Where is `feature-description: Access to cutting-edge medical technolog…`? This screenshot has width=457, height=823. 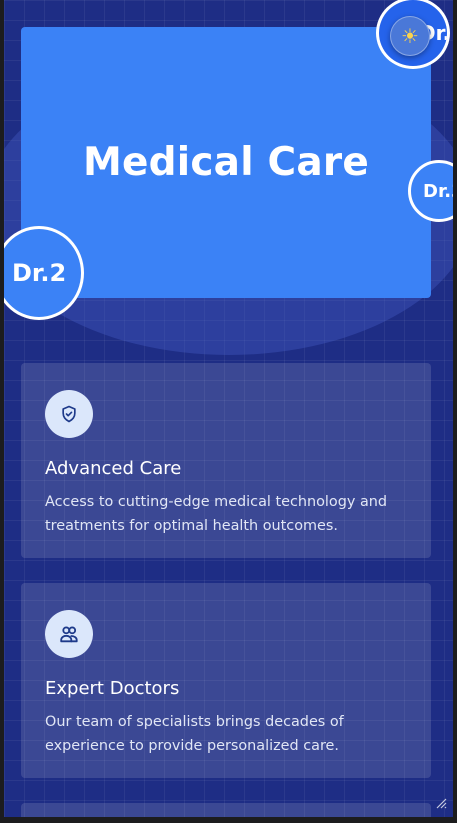 feature-description: Access to cutting-edge medical technolog… is located at coordinates (216, 514).